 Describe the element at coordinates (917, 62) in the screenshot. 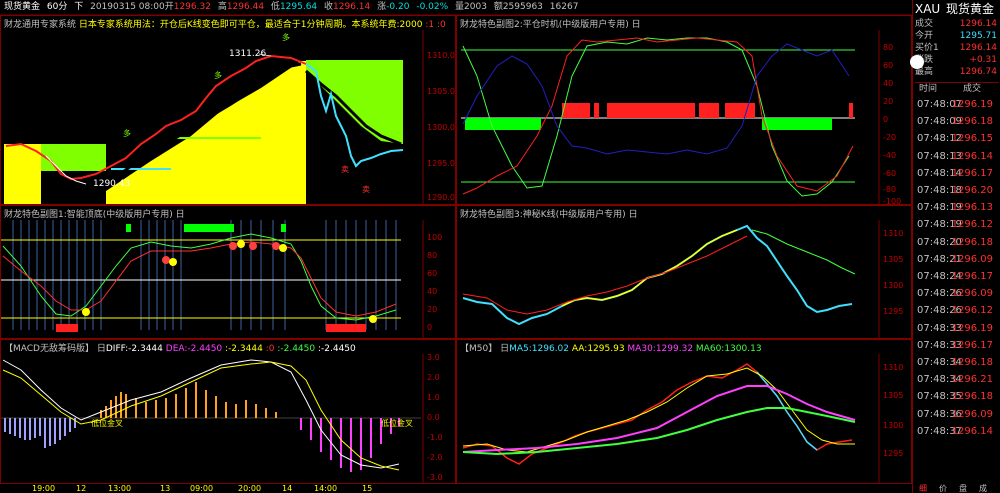

I see `scroll-handle-icon` at that location.